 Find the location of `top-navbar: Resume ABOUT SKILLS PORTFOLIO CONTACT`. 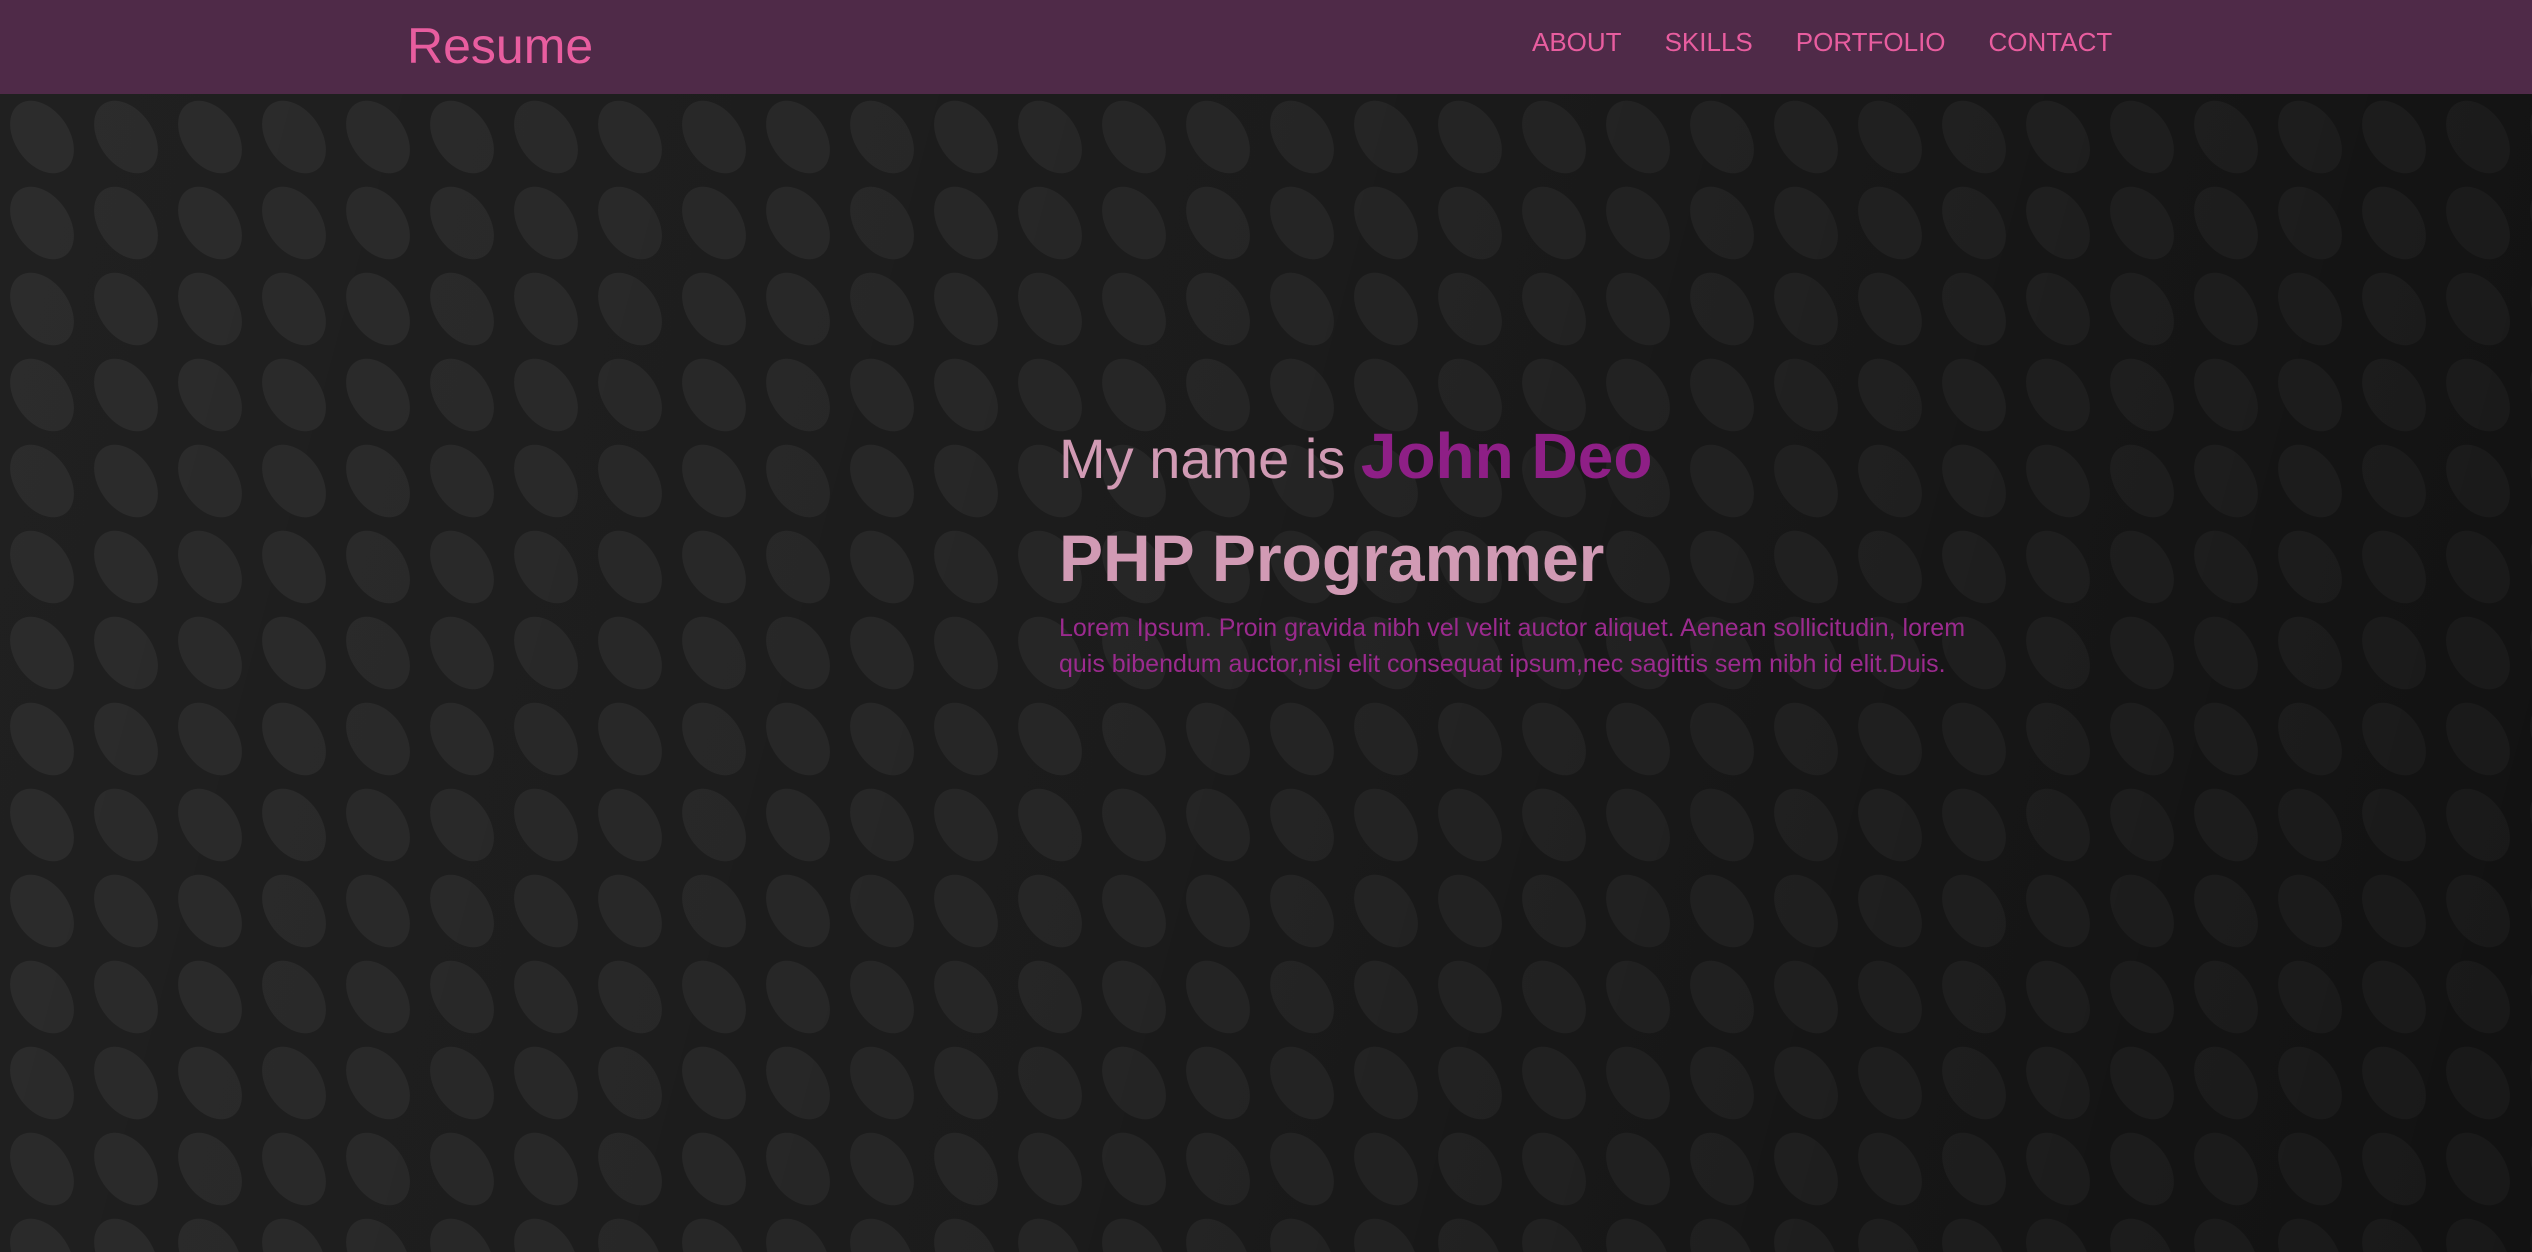

top-navbar: Resume ABOUT SKILLS PORTFOLIO CONTACT is located at coordinates (1266, 47).